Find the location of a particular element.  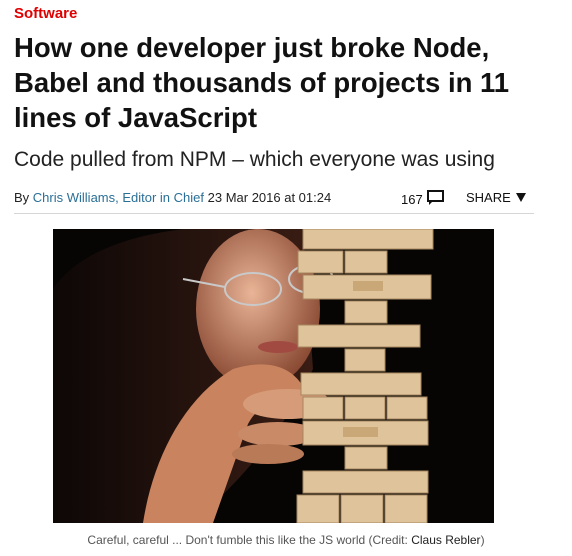

author-link: Chris Williams, Editor in Chief is located at coordinates (118, 197).